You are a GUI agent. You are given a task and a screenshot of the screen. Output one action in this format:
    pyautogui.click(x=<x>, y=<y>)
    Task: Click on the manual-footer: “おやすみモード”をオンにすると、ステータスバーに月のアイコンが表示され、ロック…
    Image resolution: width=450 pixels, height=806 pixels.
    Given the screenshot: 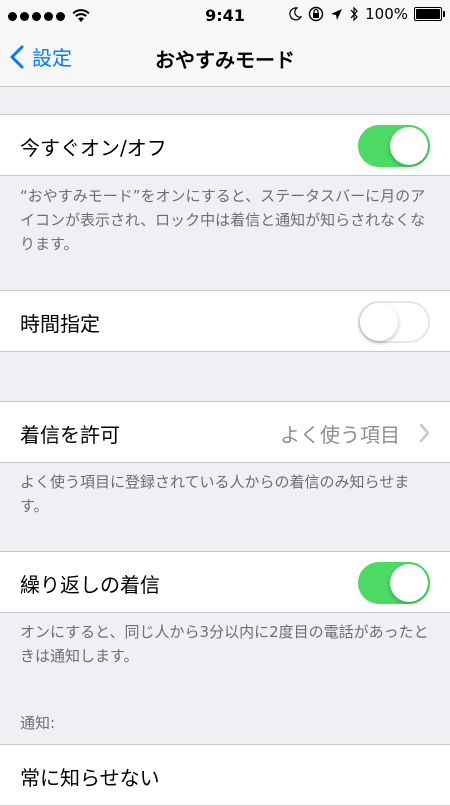 What is the action you would take?
    pyautogui.click(x=223, y=220)
    